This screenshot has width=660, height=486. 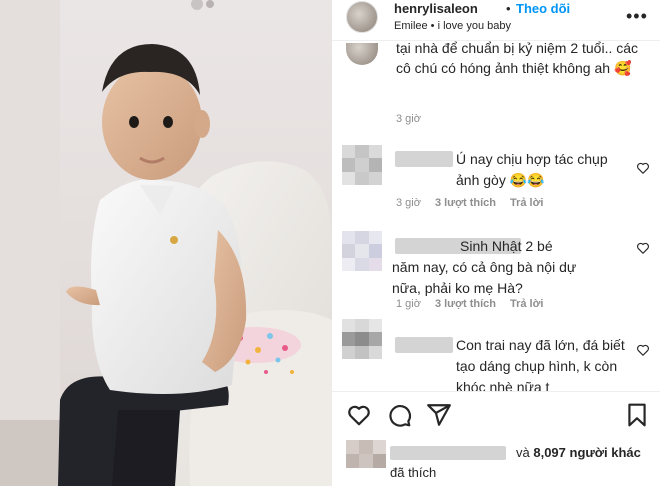 What do you see at coordinates (408, 119) in the screenshot?
I see `caption-time: 3 giờ` at bounding box center [408, 119].